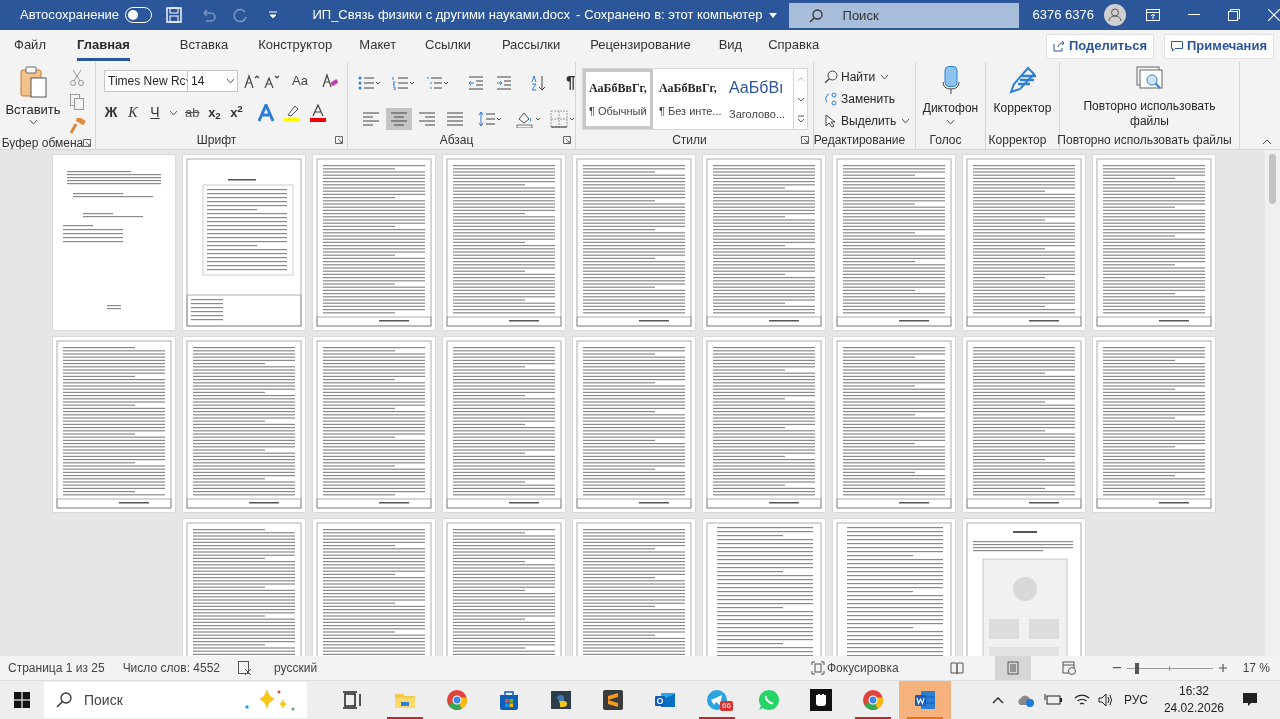 The width and height of the screenshot is (1280, 719). I want to click on format-button: К, so click(133, 112).